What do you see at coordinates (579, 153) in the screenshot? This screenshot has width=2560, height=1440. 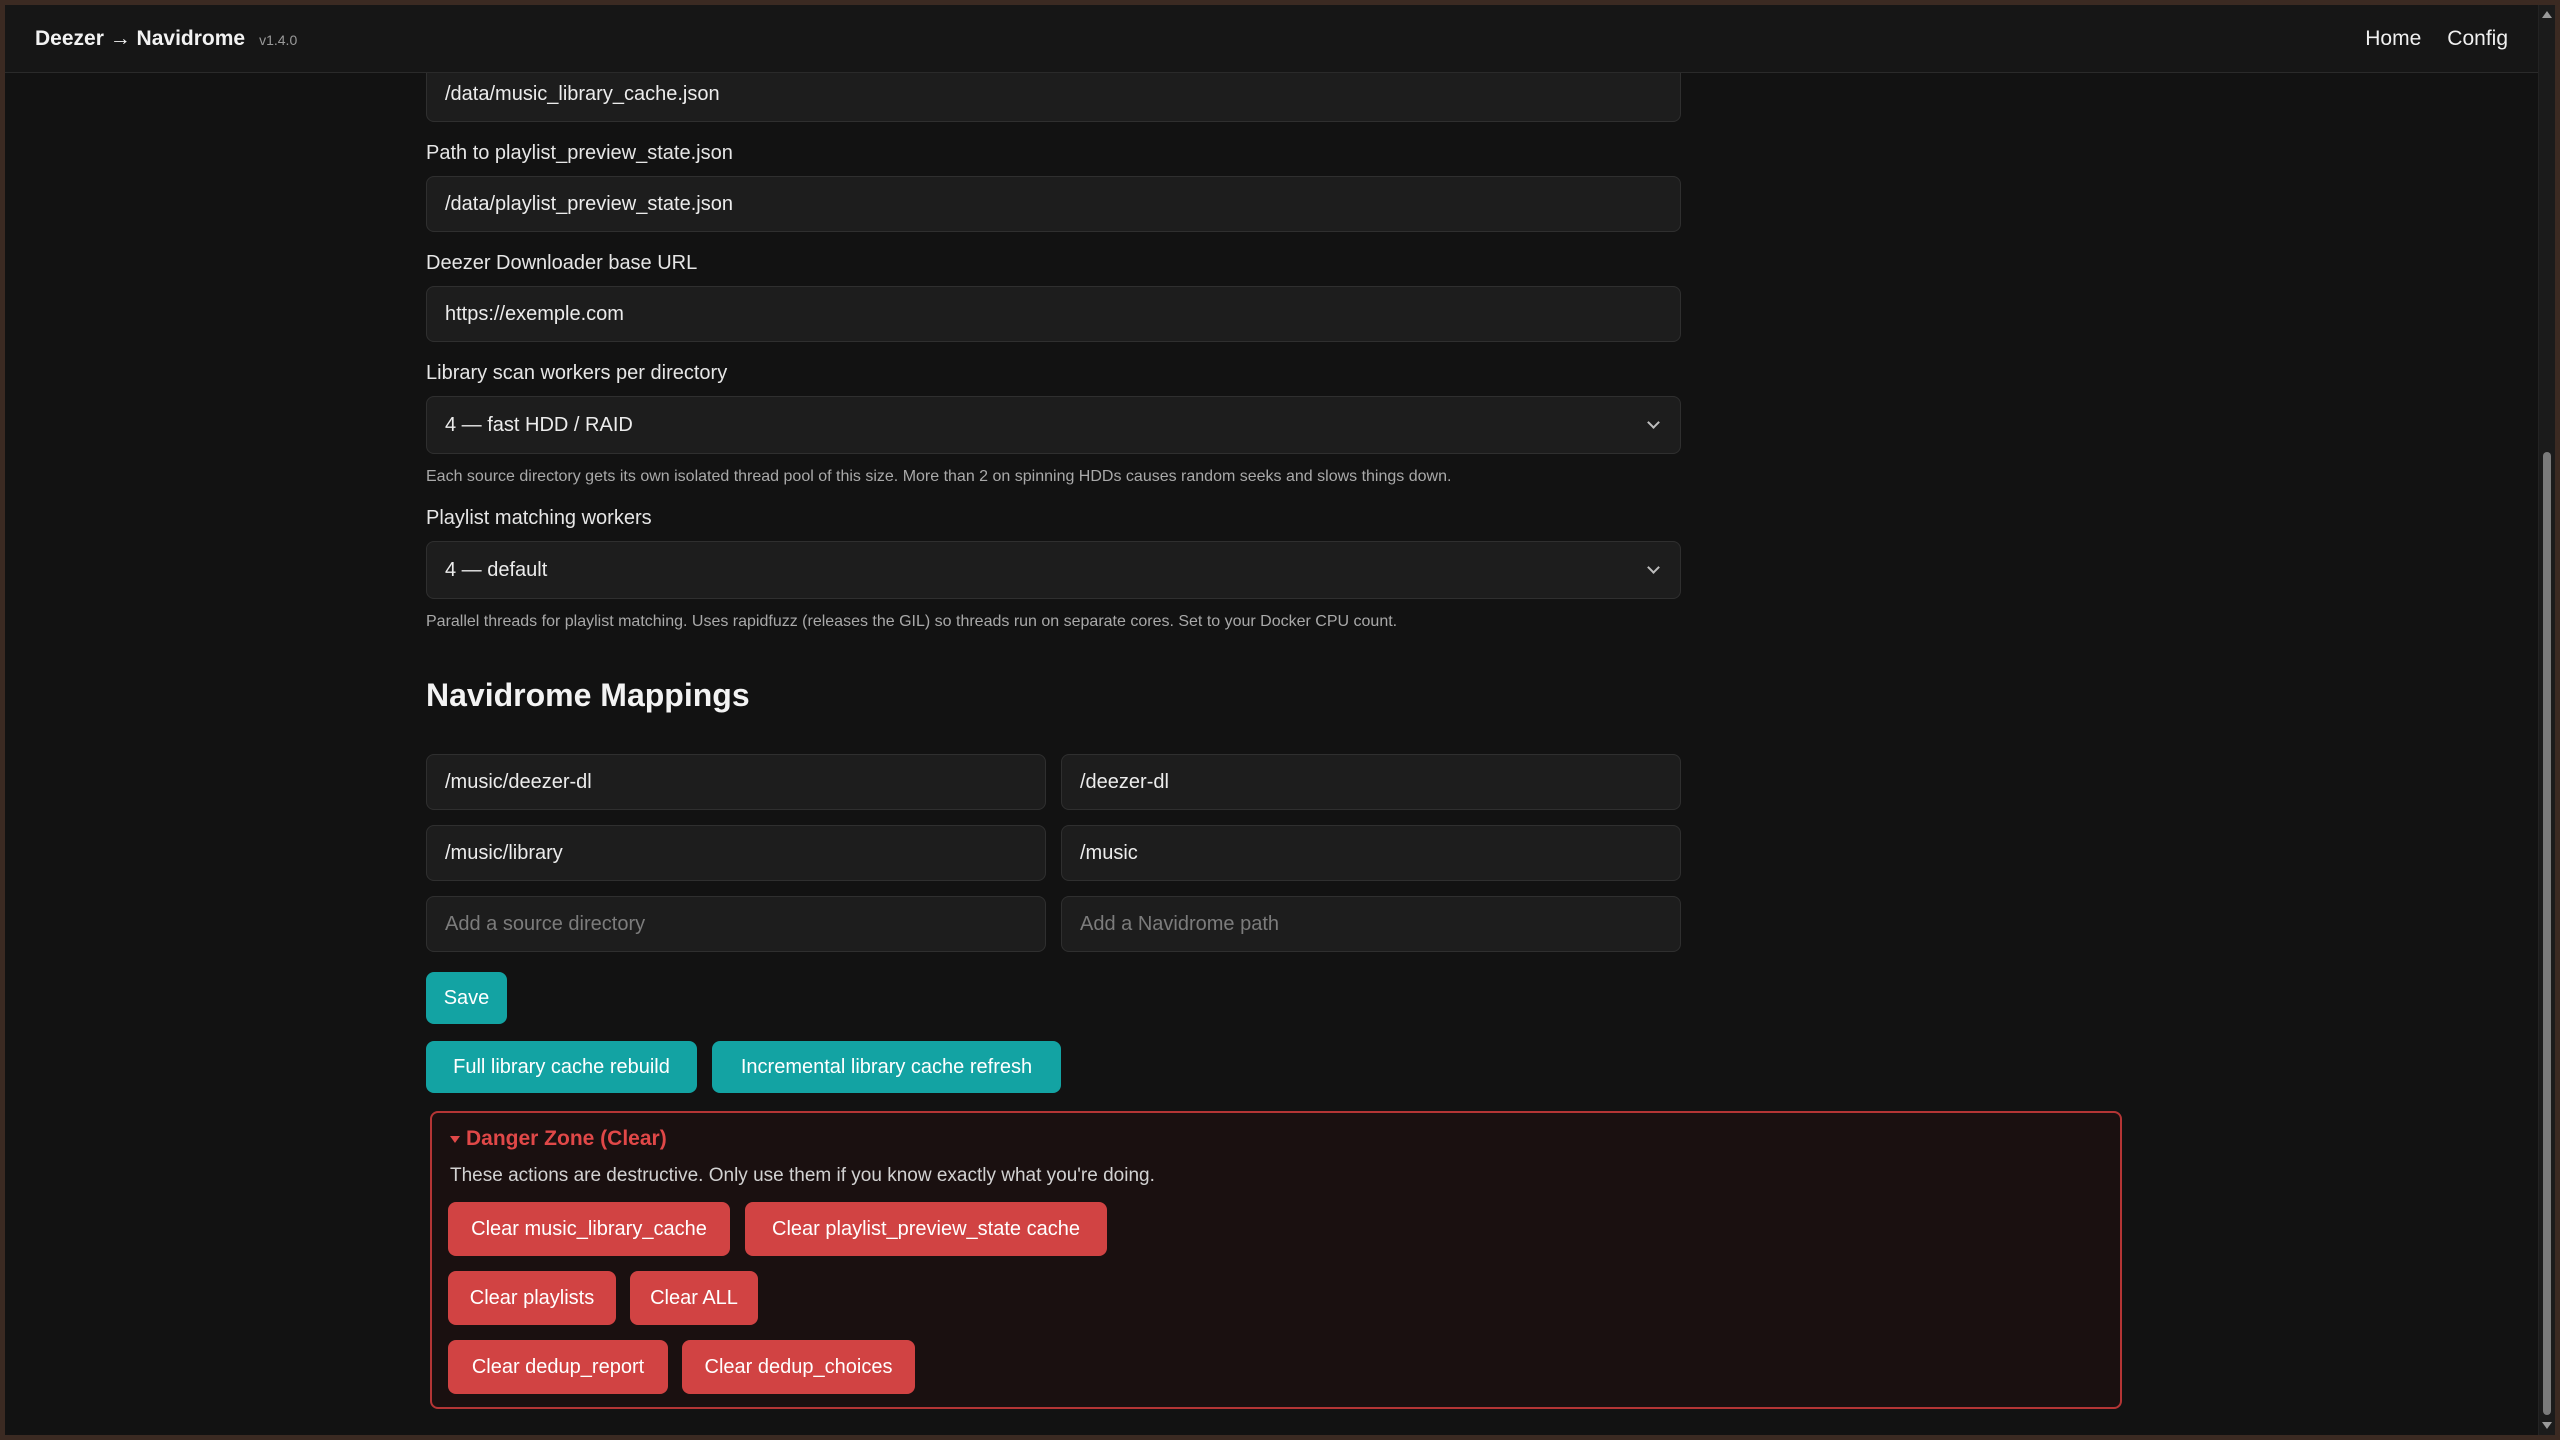 I see `preview-path-label: Path to playlist_preview_state.json` at bounding box center [579, 153].